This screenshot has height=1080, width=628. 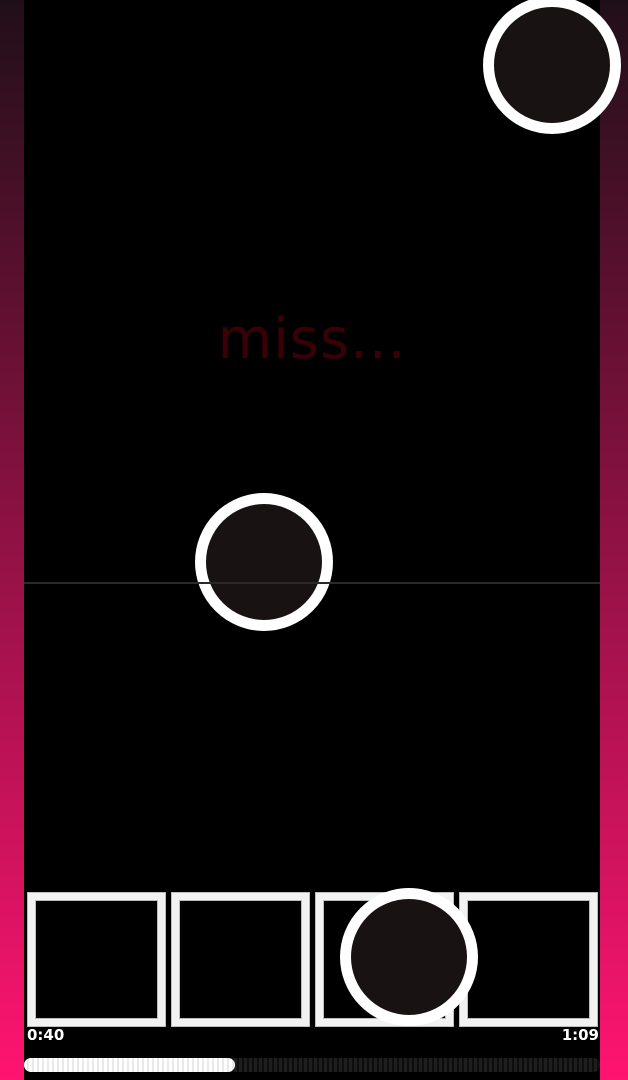 I want to click on right-side-gradient, so click(x=614, y=540).